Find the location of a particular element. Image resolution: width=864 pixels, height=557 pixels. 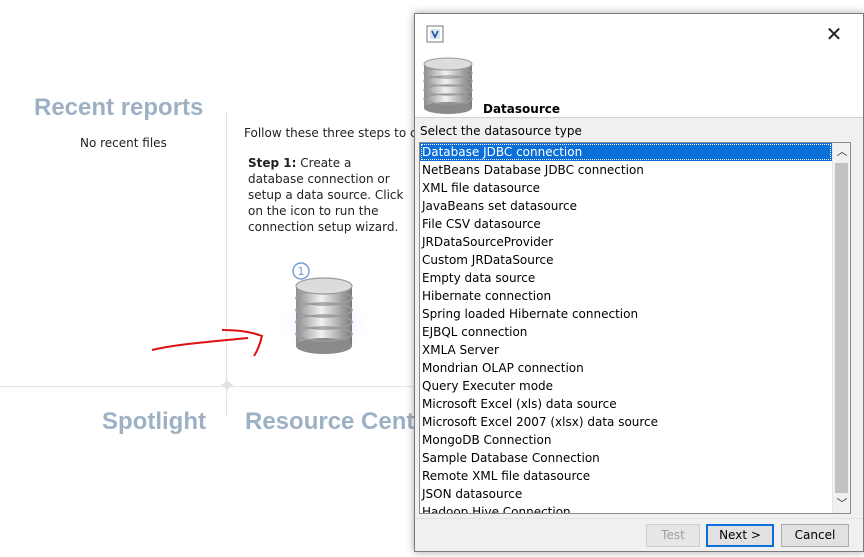

test-button: Test is located at coordinates (673, 535).